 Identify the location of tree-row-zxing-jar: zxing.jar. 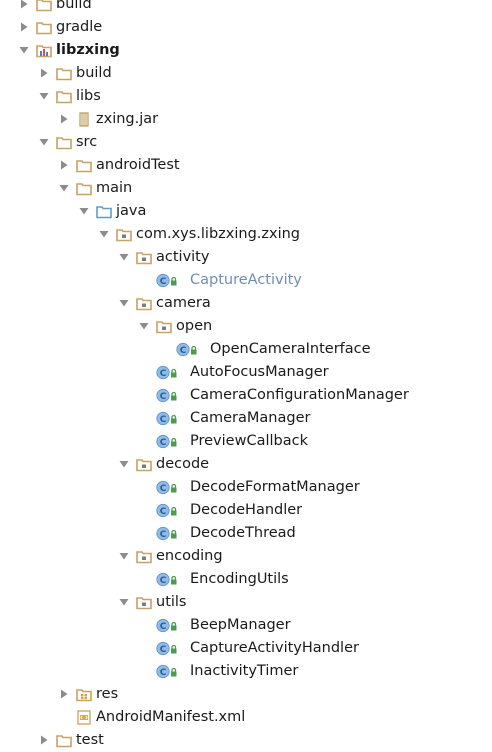
(246, 119).